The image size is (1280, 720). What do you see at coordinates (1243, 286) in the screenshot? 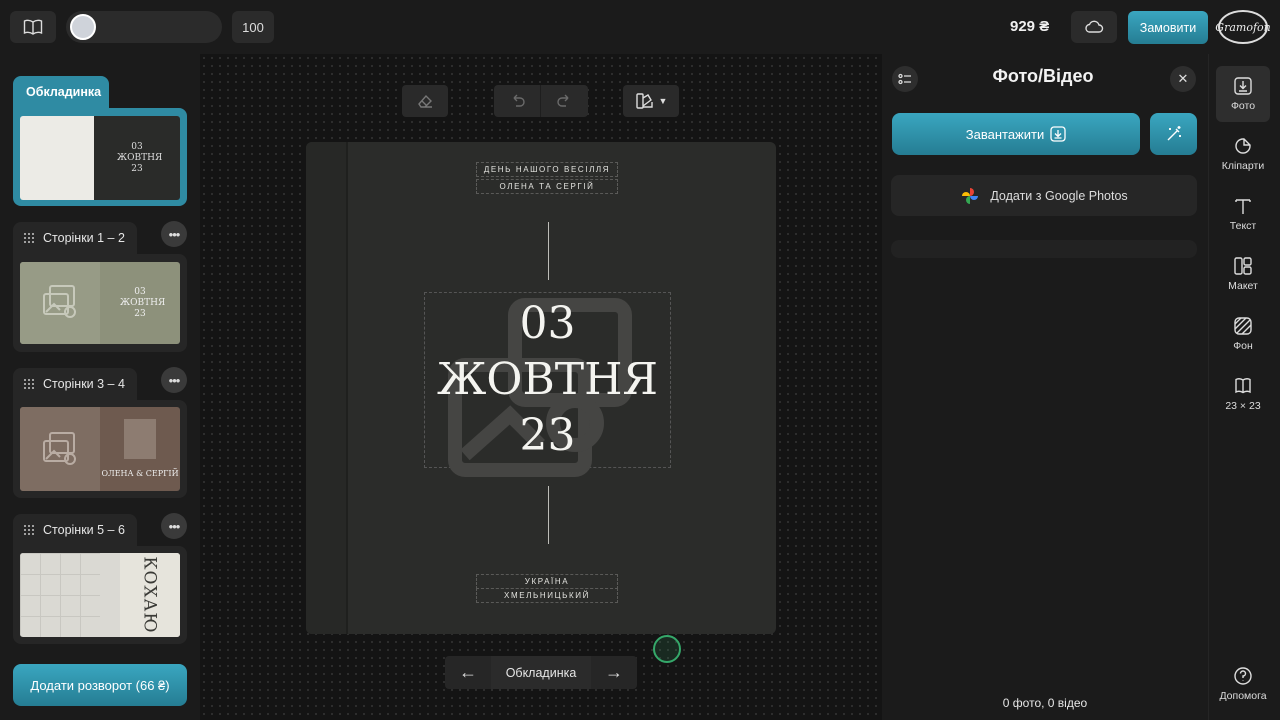
I see `tool-layout-label: Макет` at bounding box center [1243, 286].